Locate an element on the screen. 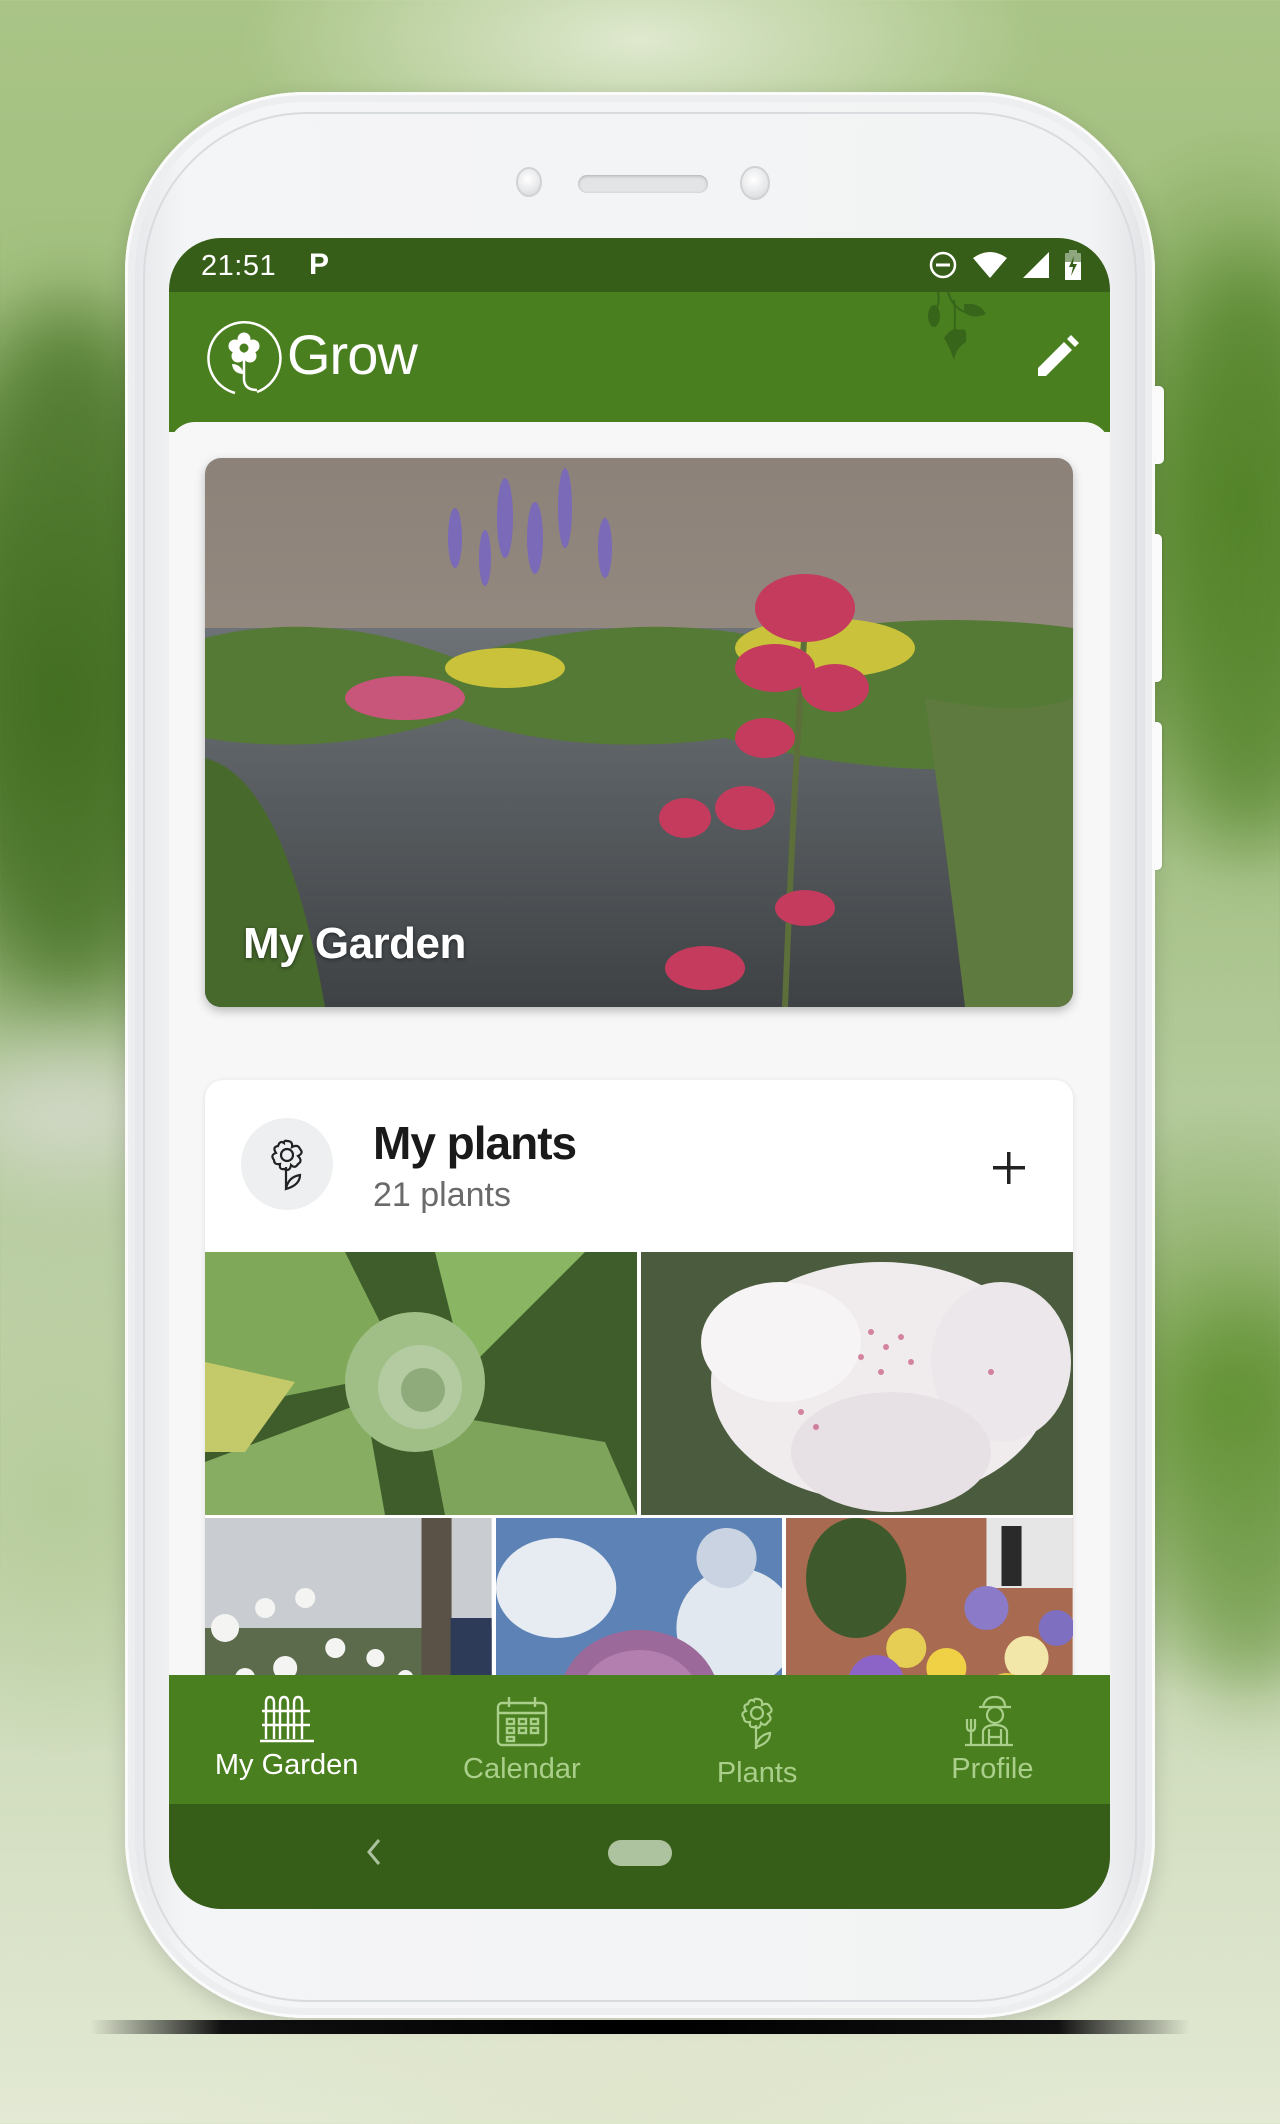  flower-circle-logo-icon is located at coordinates (244, 358).